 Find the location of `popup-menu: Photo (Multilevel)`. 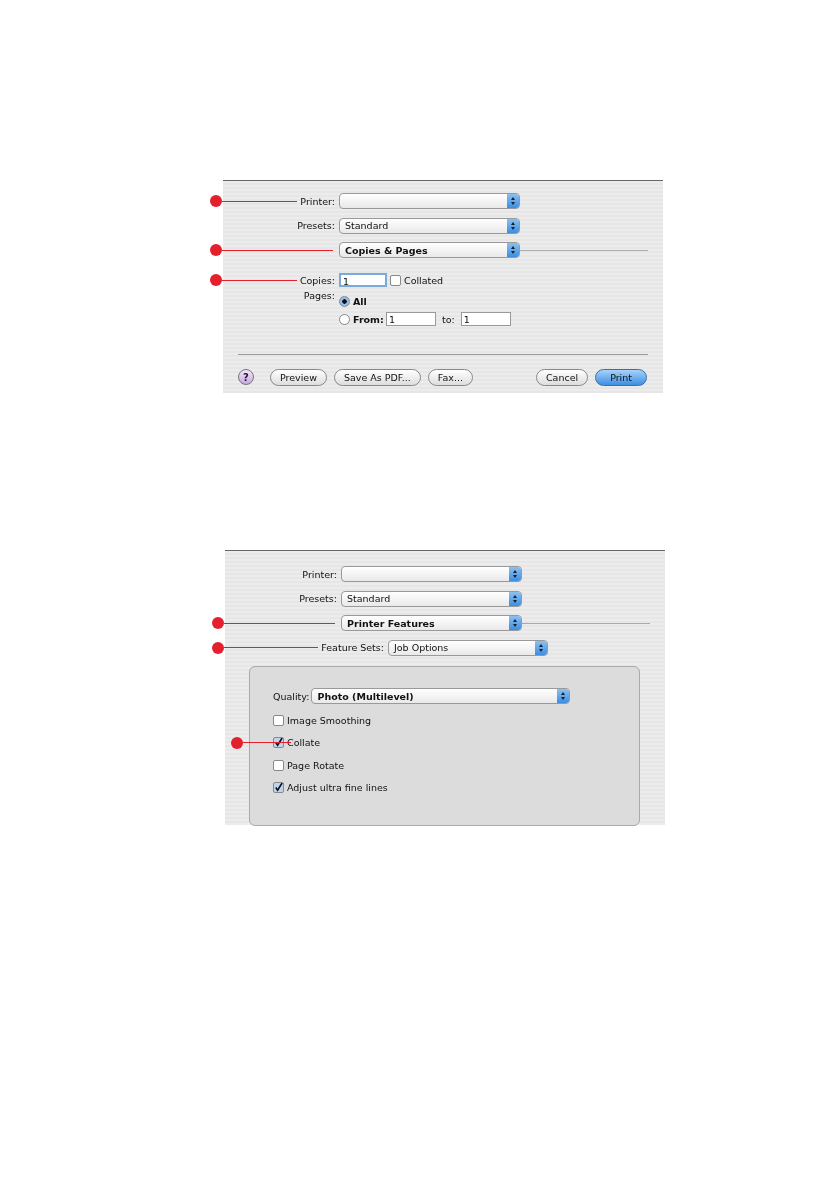

popup-menu: Photo (Multilevel) is located at coordinates (441, 696).